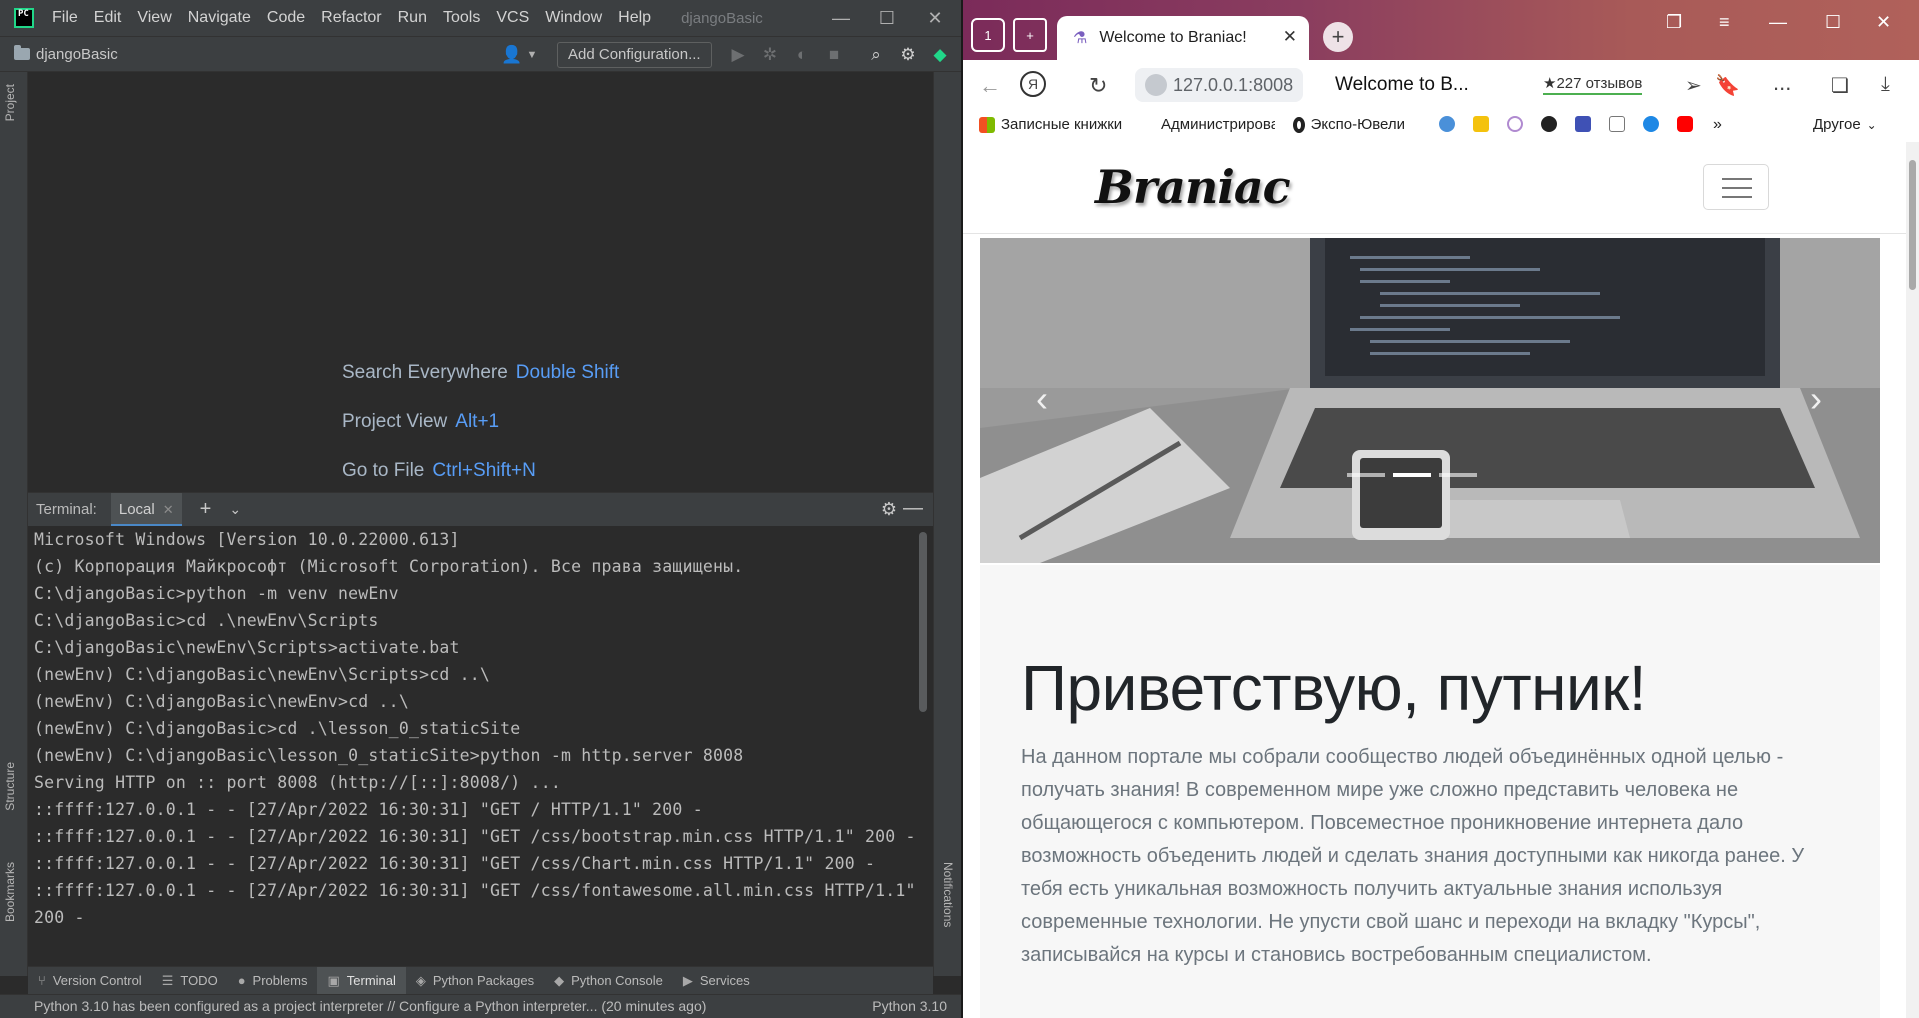 This screenshot has width=1919, height=1018. I want to click on menu-refactor: Refactor, so click(351, 18).